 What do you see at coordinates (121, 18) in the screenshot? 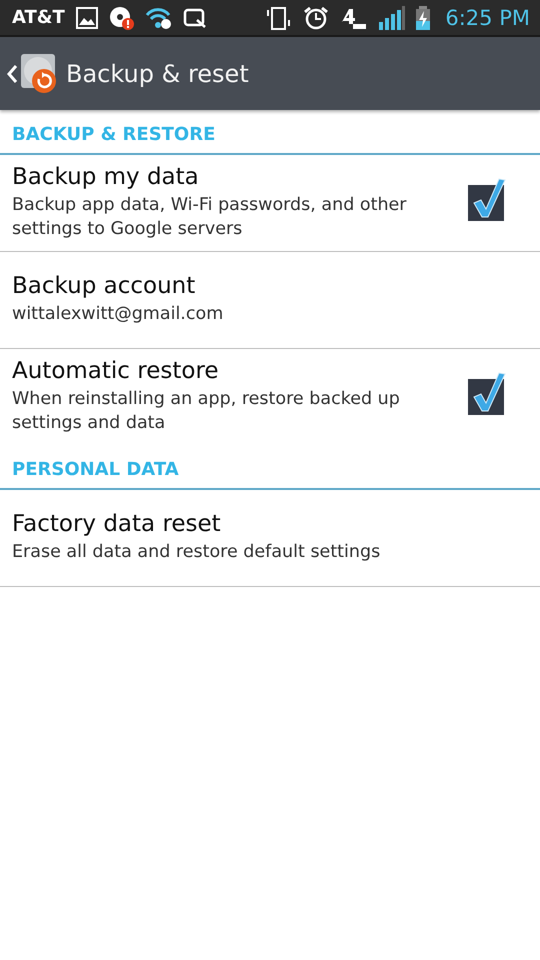
I see `disc-alert-icon` at bounding box center [121, 18].